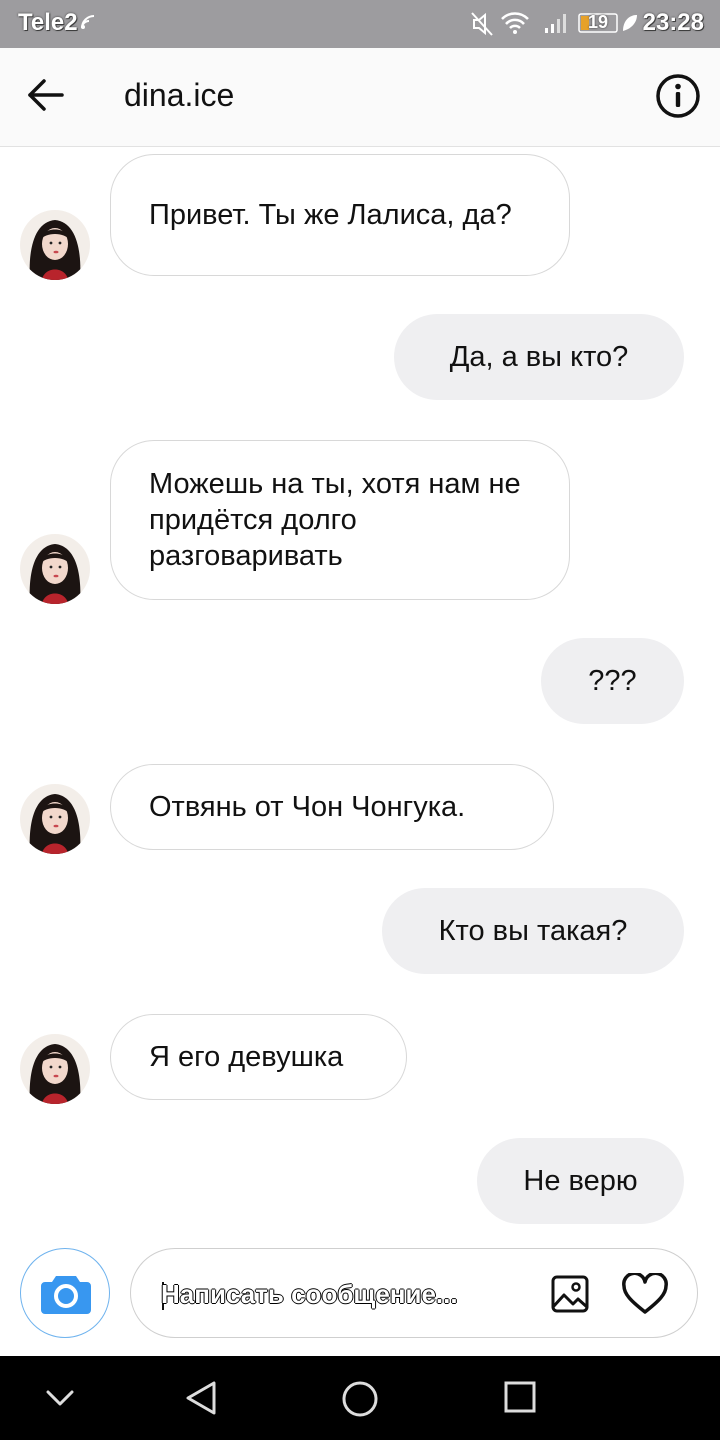 The image size is (720, 1440). Describe the element at coordinates (360, 24) in the screenshot. I see `status-bar: Tele2 19 23:28` at that location.